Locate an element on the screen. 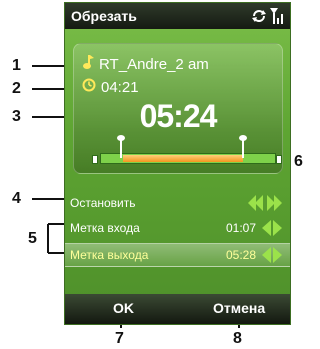 This screenshot has width=320, height=349. track-row: RT_Andre_2 am is located at coordinates (145, 64).